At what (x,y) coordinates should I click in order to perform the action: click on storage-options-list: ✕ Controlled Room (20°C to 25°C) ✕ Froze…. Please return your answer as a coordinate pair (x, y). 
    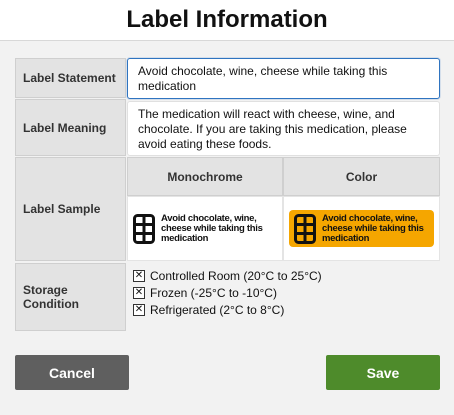
    Looking at the image, I should click on (283, 292).